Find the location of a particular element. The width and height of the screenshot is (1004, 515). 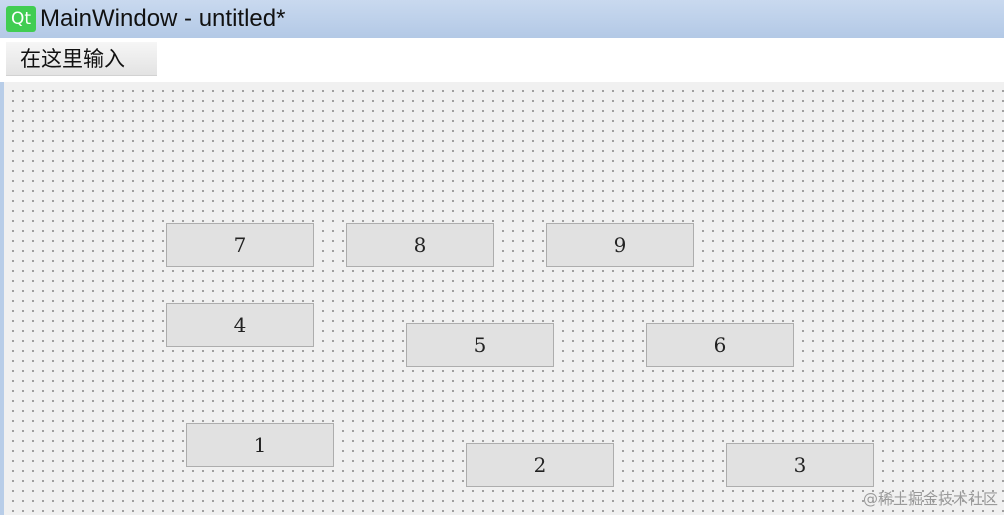

menu-type-here-entry: 在这里输入 is located at coordinates (81, 59).